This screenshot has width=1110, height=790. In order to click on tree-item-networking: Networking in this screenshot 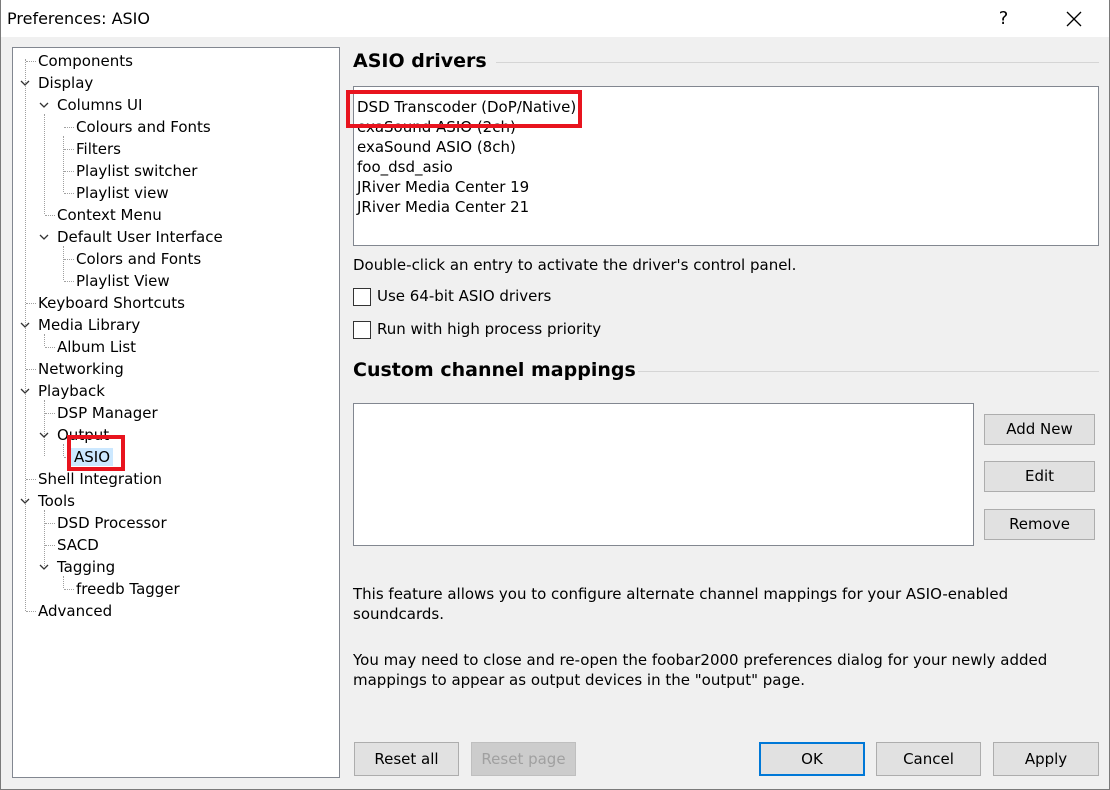, I will do `click(81, 369)`.